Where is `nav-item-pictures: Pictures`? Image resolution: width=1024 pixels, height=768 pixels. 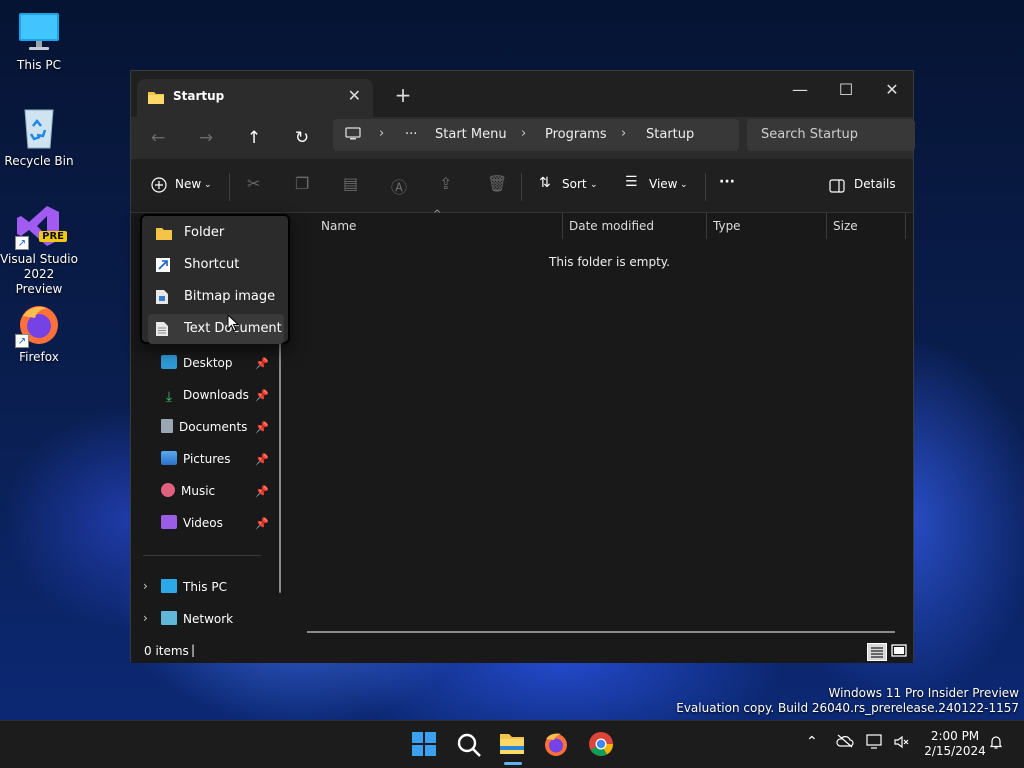
nav-item-pictures: Pictures is located at coordinates (196, 459).